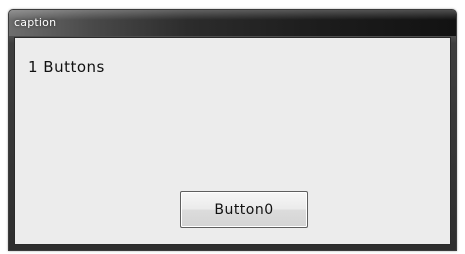 The width and height of the screenshot is (465, 254). I want to click on title-bar: caption, so click(232, 23).